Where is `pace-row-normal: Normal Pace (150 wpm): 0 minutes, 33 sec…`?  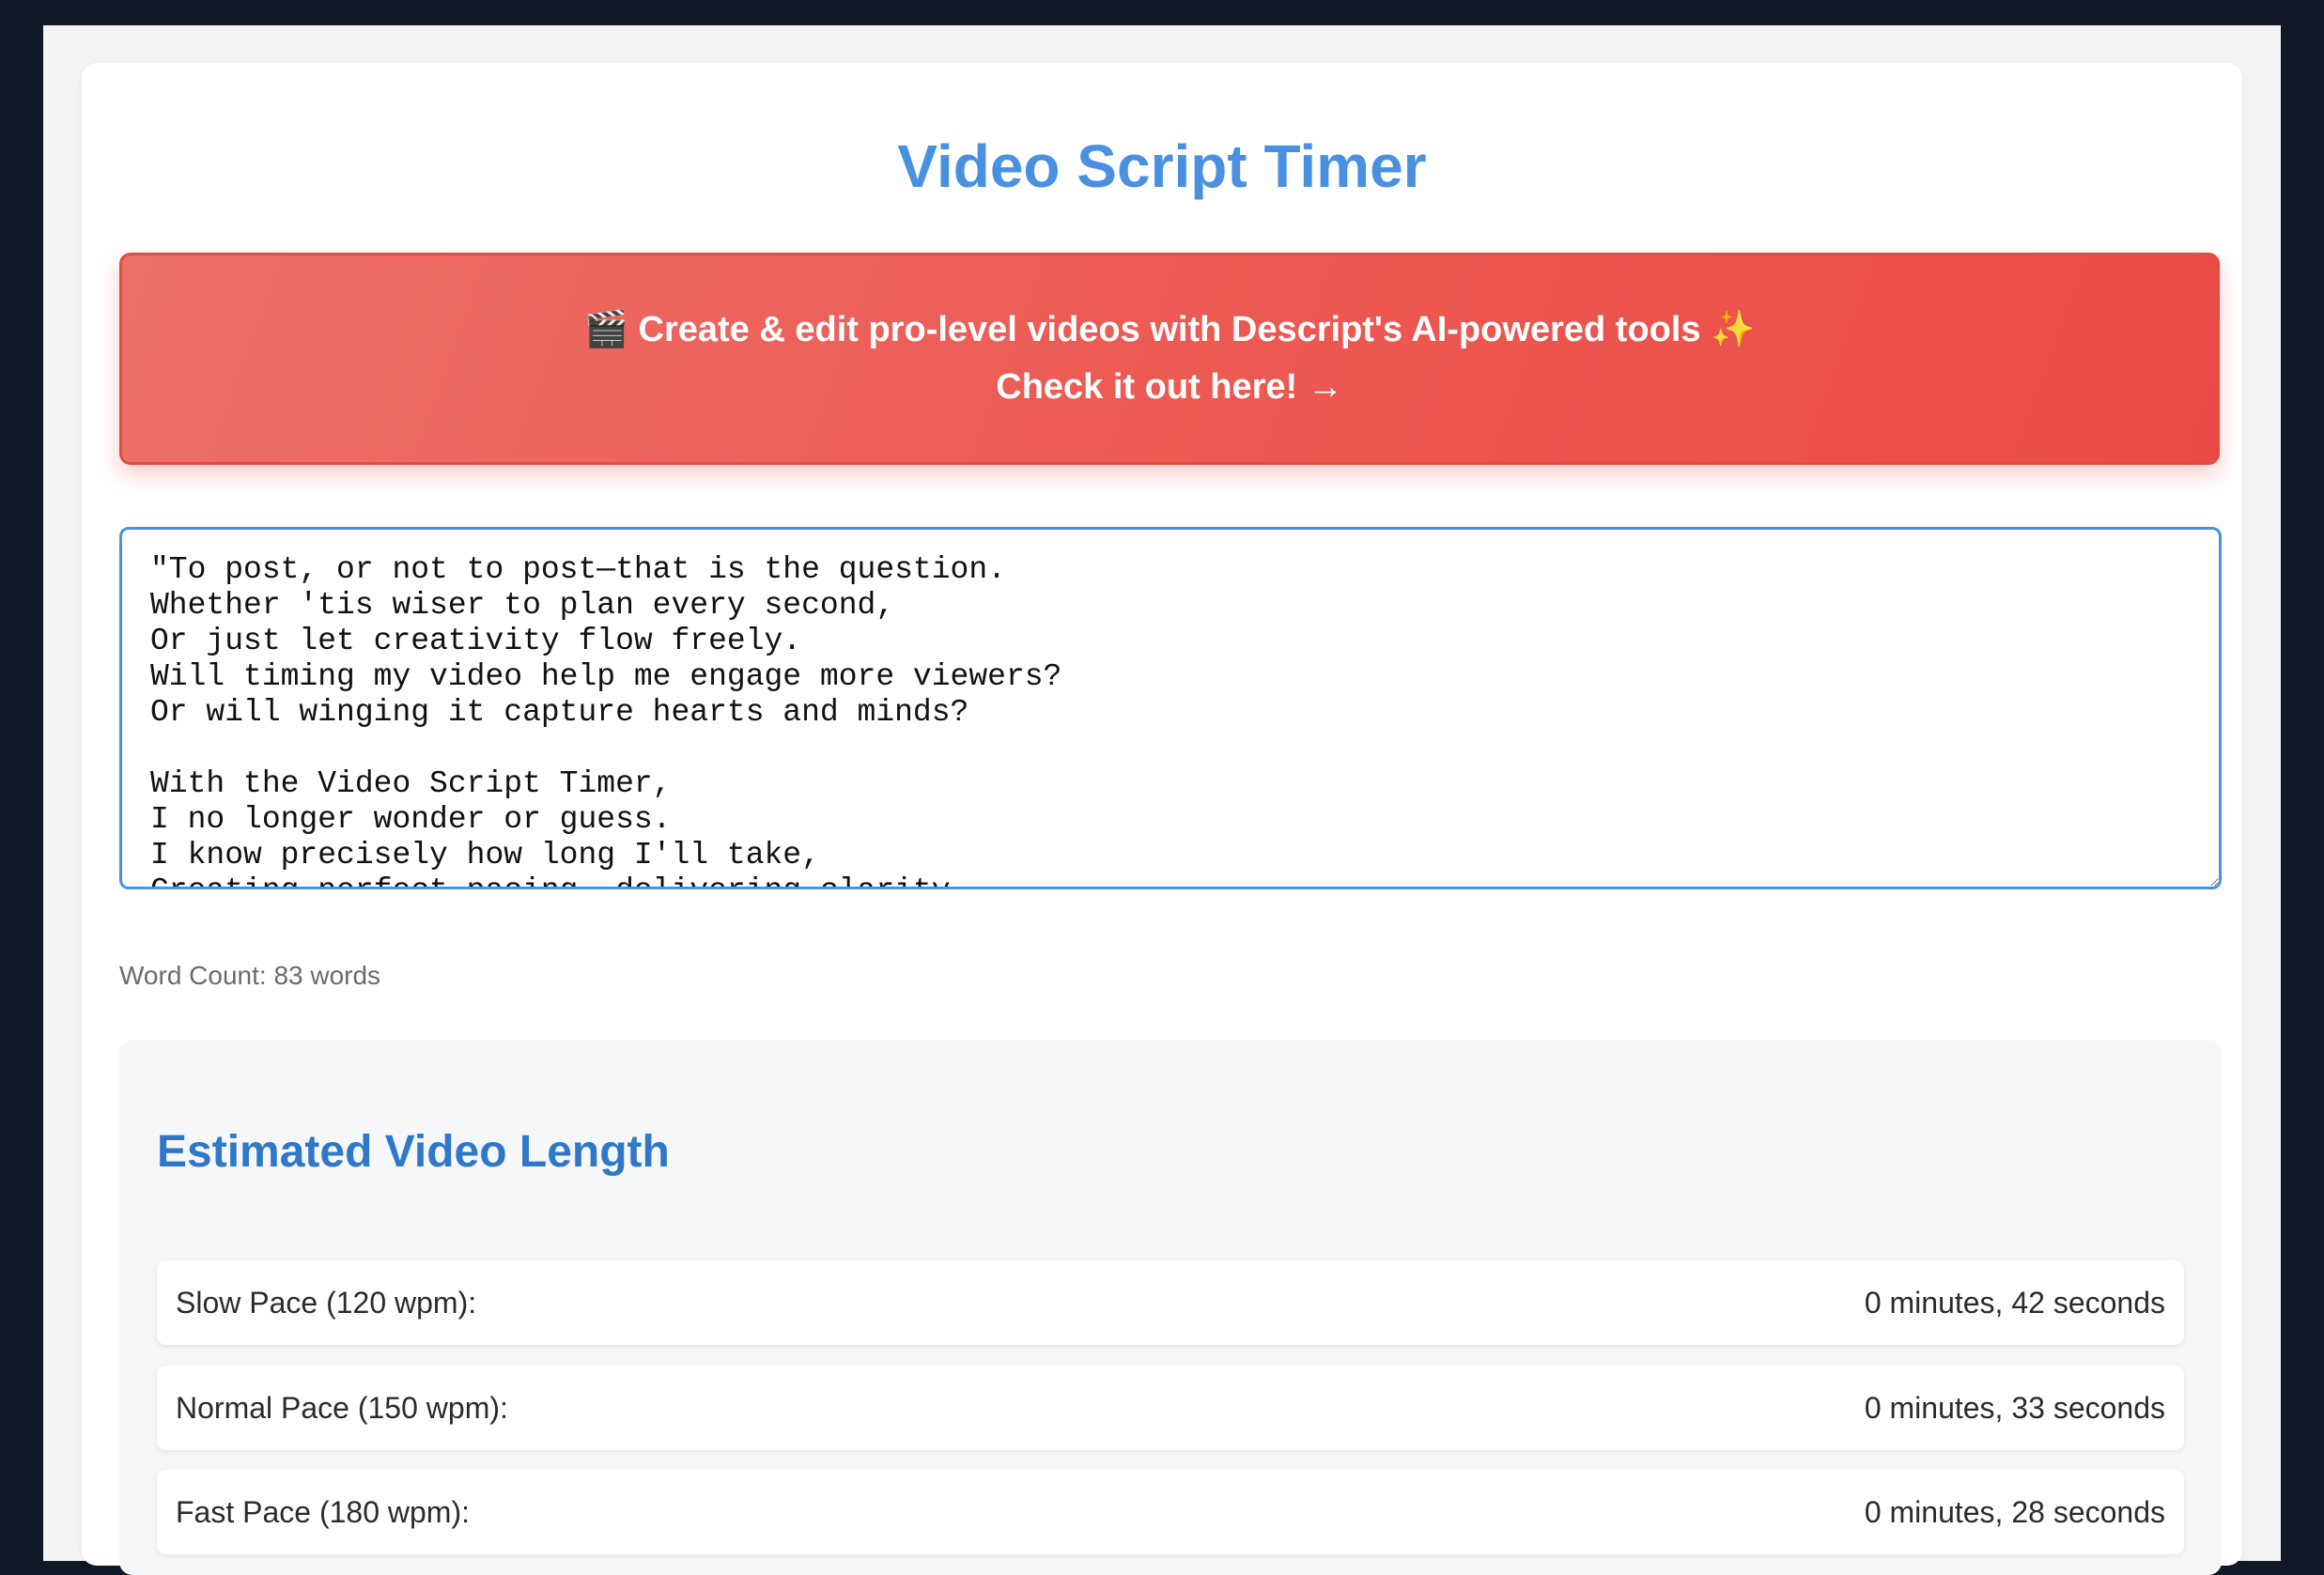
pace-row-normal: Normal Pace (150 wpm): 0 minutes, 33 sec… is located at coordinates (1170, 1408).